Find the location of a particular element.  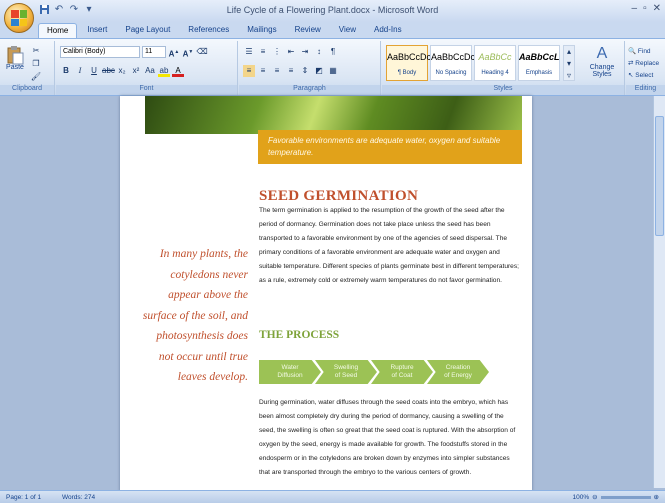

style-no-spacing: AaBbCcDc No Spacing is located at coordinates (452, 63).